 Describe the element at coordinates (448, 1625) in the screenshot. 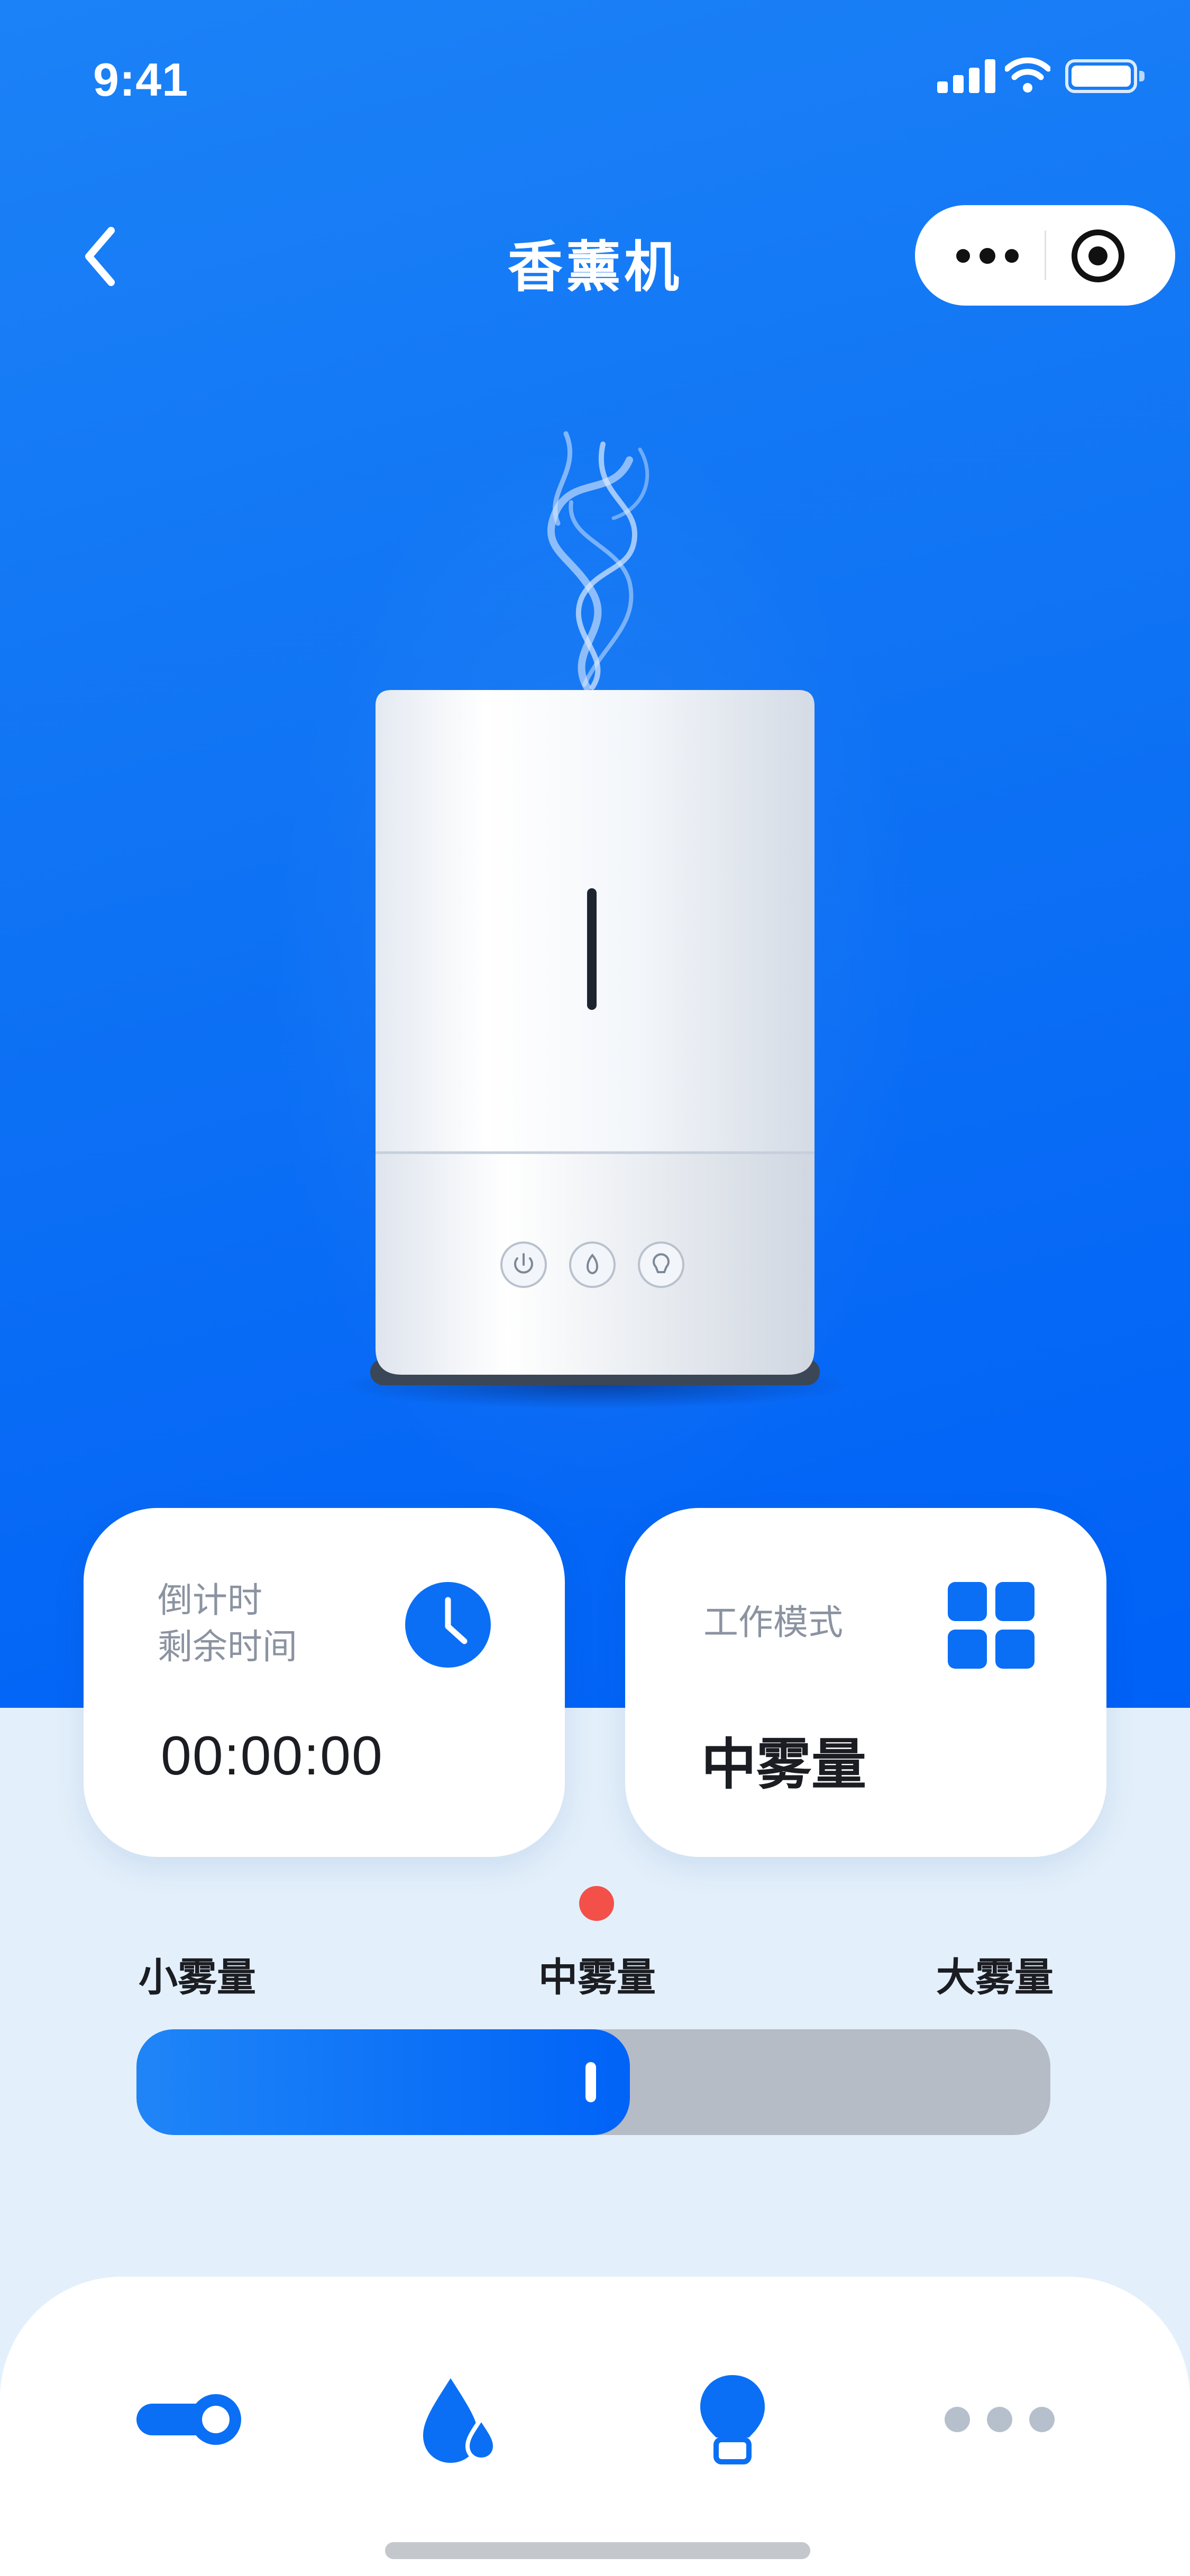

I see `clock-icon` at that location.